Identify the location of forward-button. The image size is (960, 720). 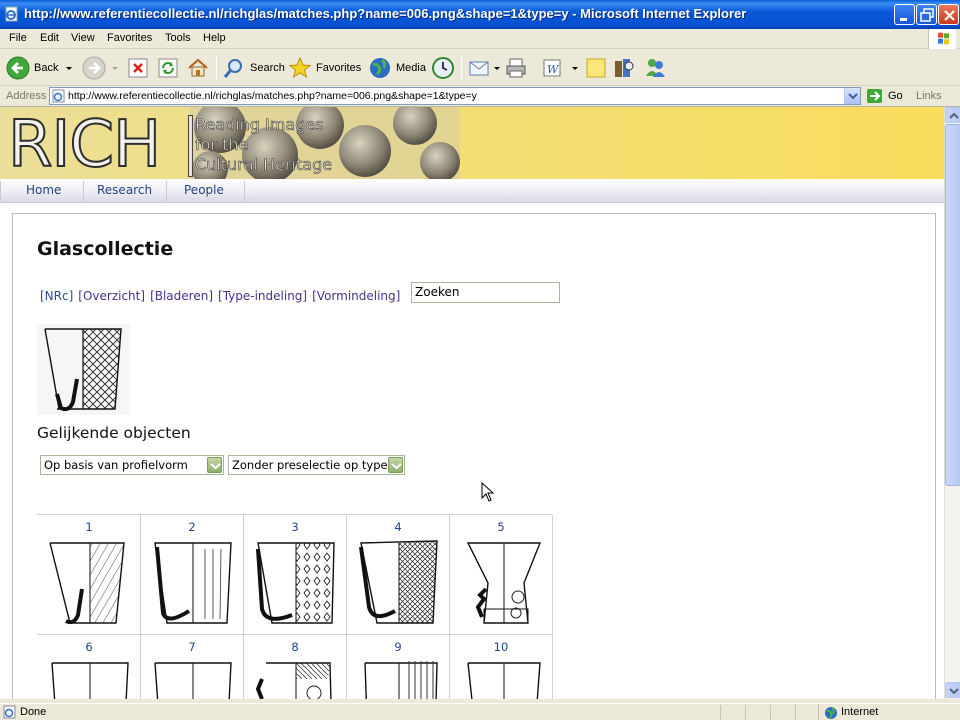
(101, 68).